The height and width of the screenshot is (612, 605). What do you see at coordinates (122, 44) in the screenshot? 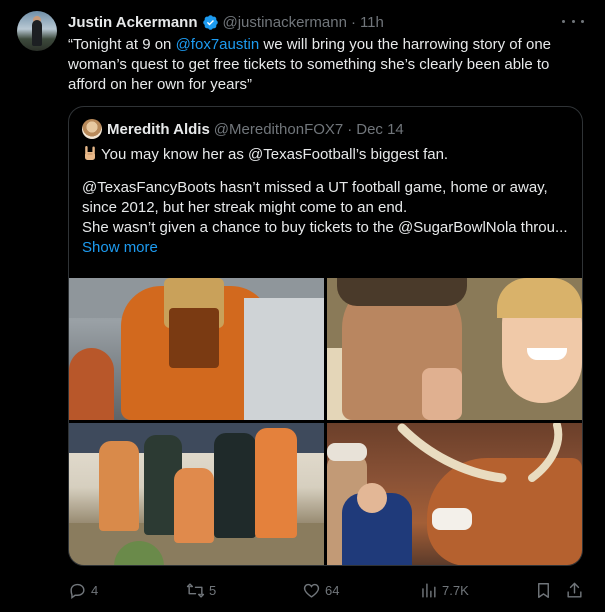
I see `tweet-text-start: “Tonight at 9 on` at bounding box center [122, 44].